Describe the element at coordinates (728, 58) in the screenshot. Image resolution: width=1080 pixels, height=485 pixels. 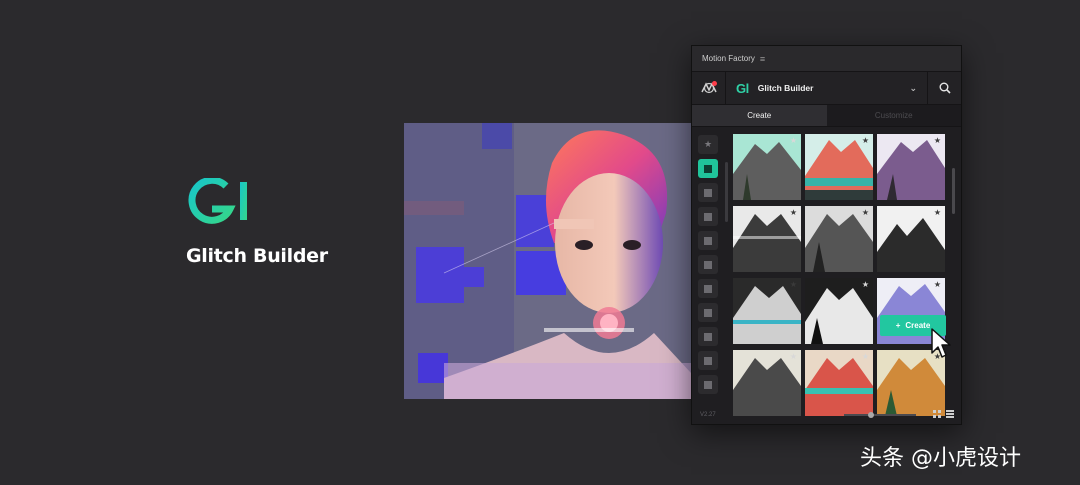
I see `panel-title: Motion Factory` at that location.